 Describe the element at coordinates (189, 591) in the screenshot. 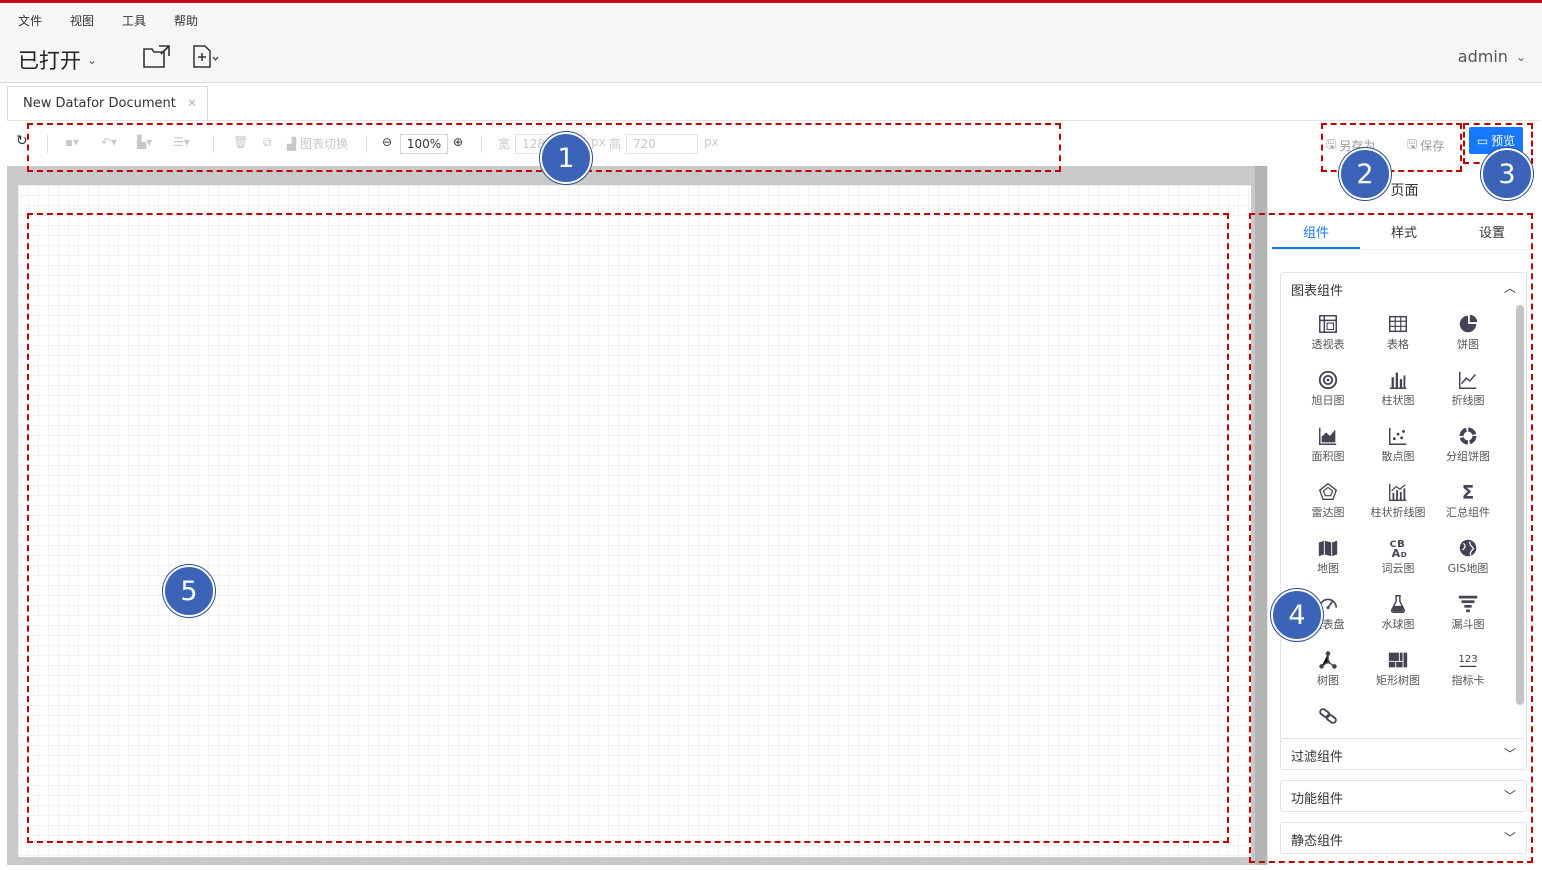

I see `annotation-badge-5: 5` at that location.